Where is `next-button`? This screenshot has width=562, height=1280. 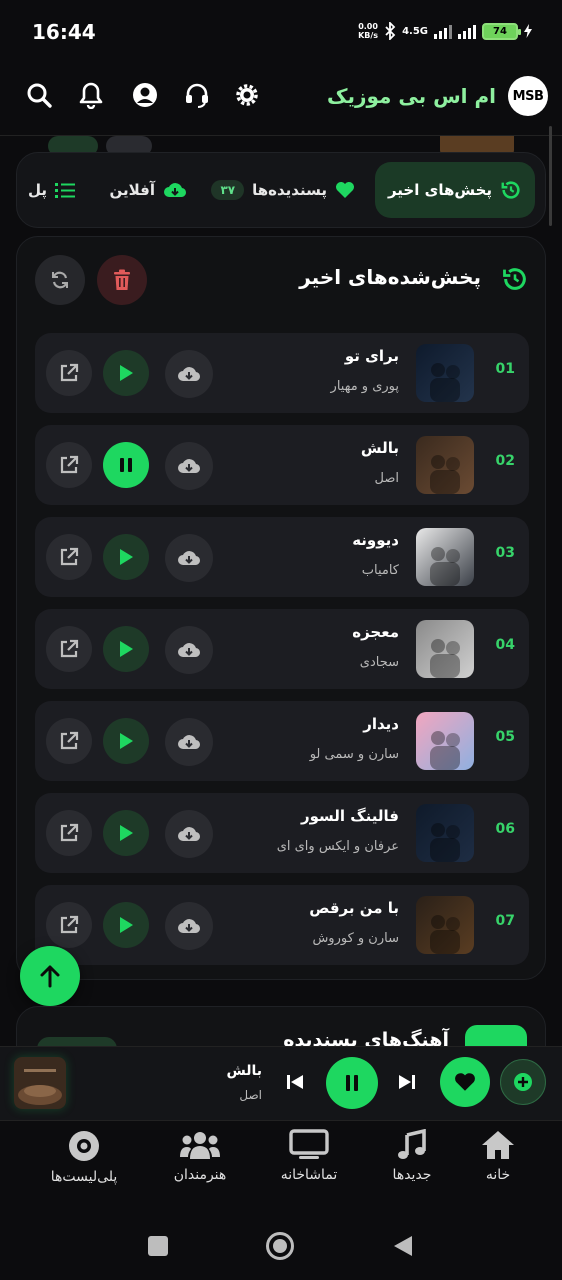 next-button is located at coordinates (407, 1084).